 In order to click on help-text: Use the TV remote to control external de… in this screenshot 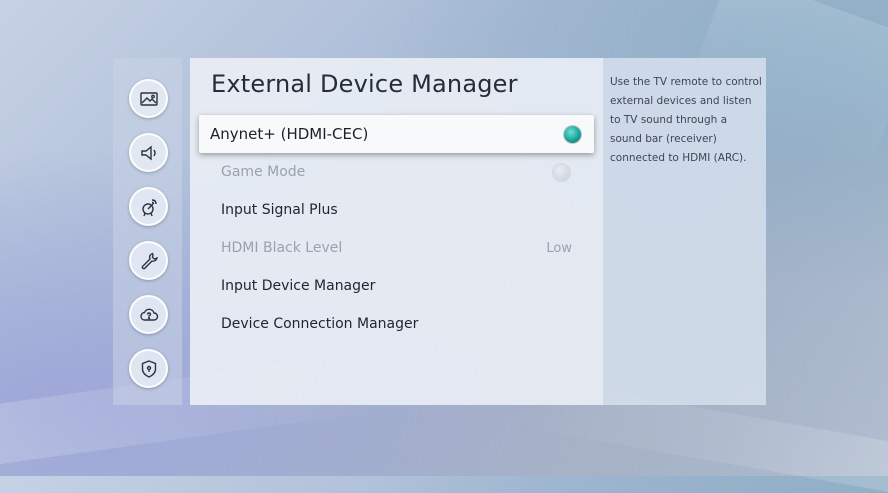, I will do `click(686, 120)`.